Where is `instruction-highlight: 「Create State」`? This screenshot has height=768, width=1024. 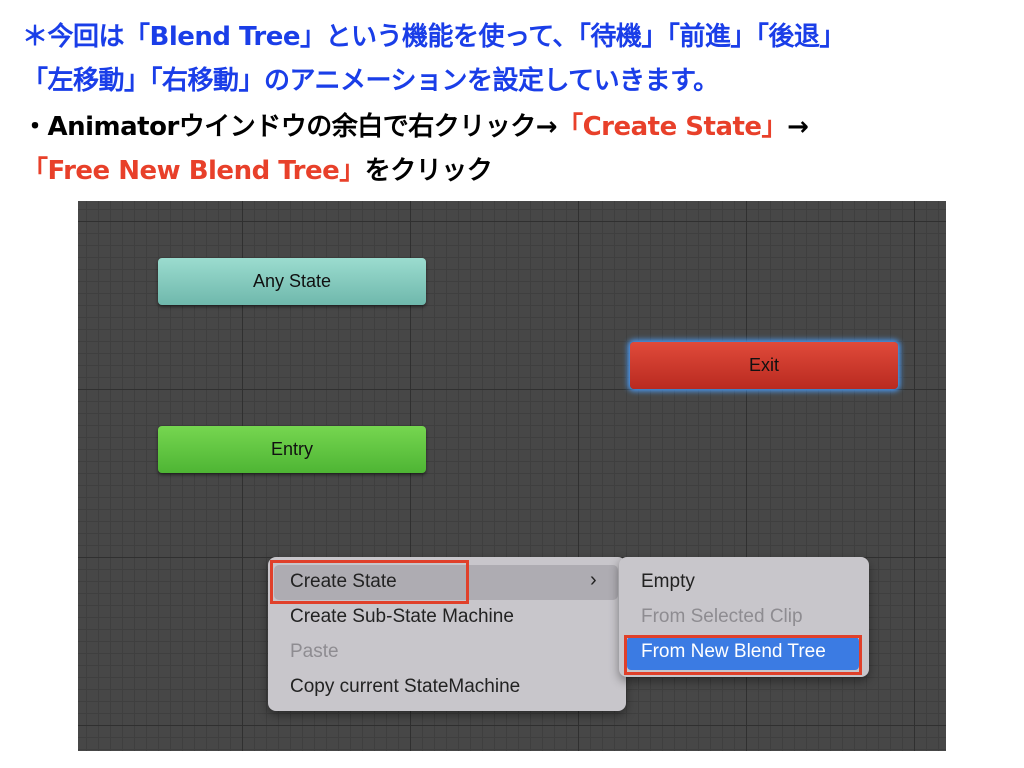
instruction-highlight: 「Create State」 is located at coordinates (672, 127).